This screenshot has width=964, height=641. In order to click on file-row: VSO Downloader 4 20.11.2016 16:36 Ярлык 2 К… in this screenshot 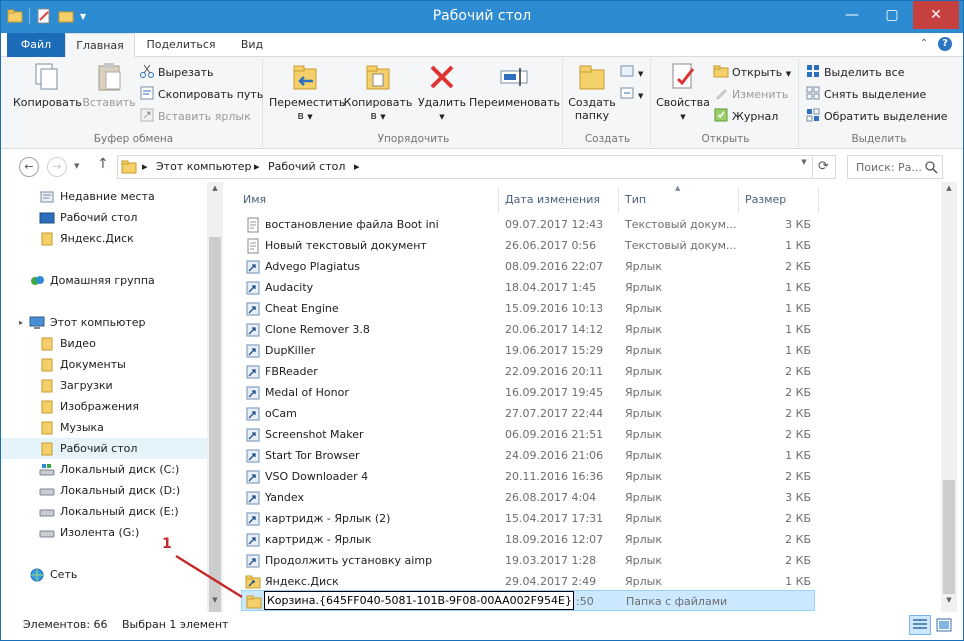, I will do `click(528, 476)`.